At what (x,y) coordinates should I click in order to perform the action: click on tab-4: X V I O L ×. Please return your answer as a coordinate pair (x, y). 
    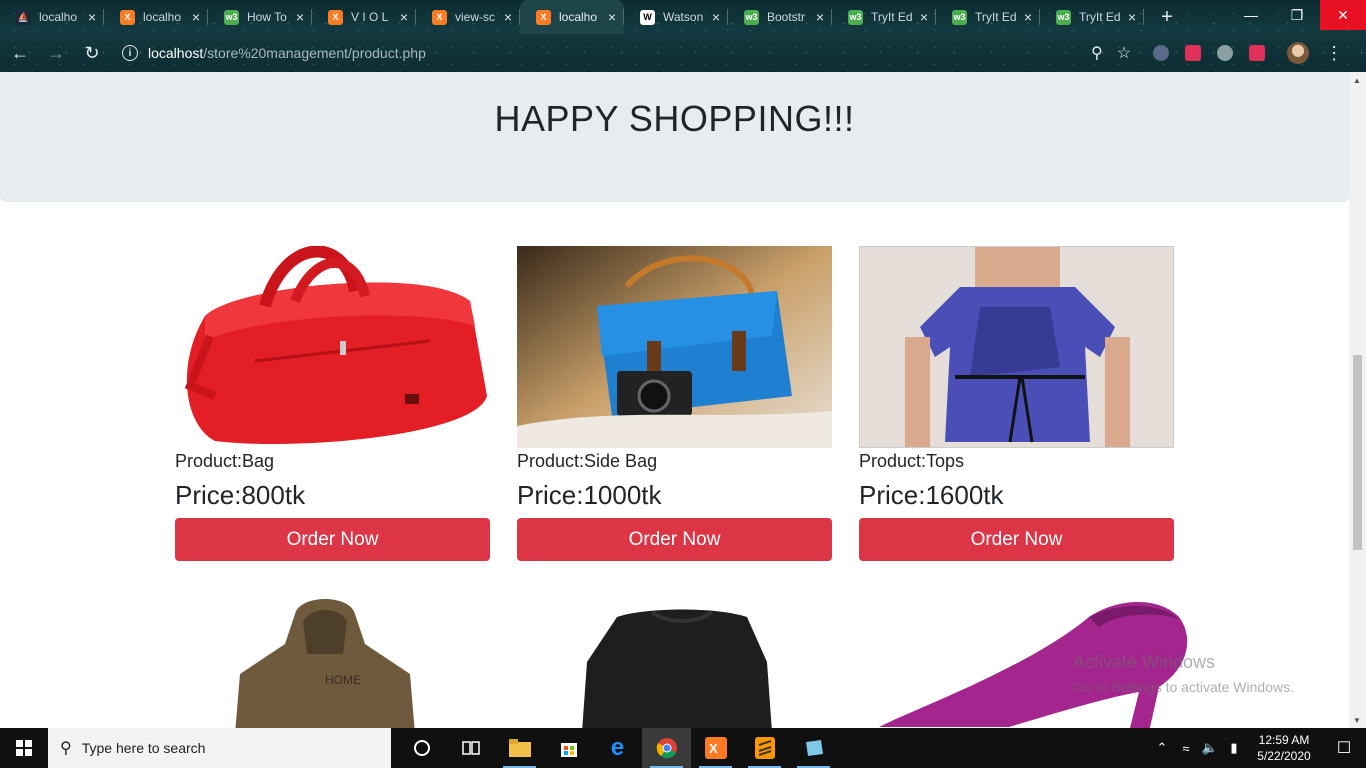
    Looking at the image, I should click on (364, 17).